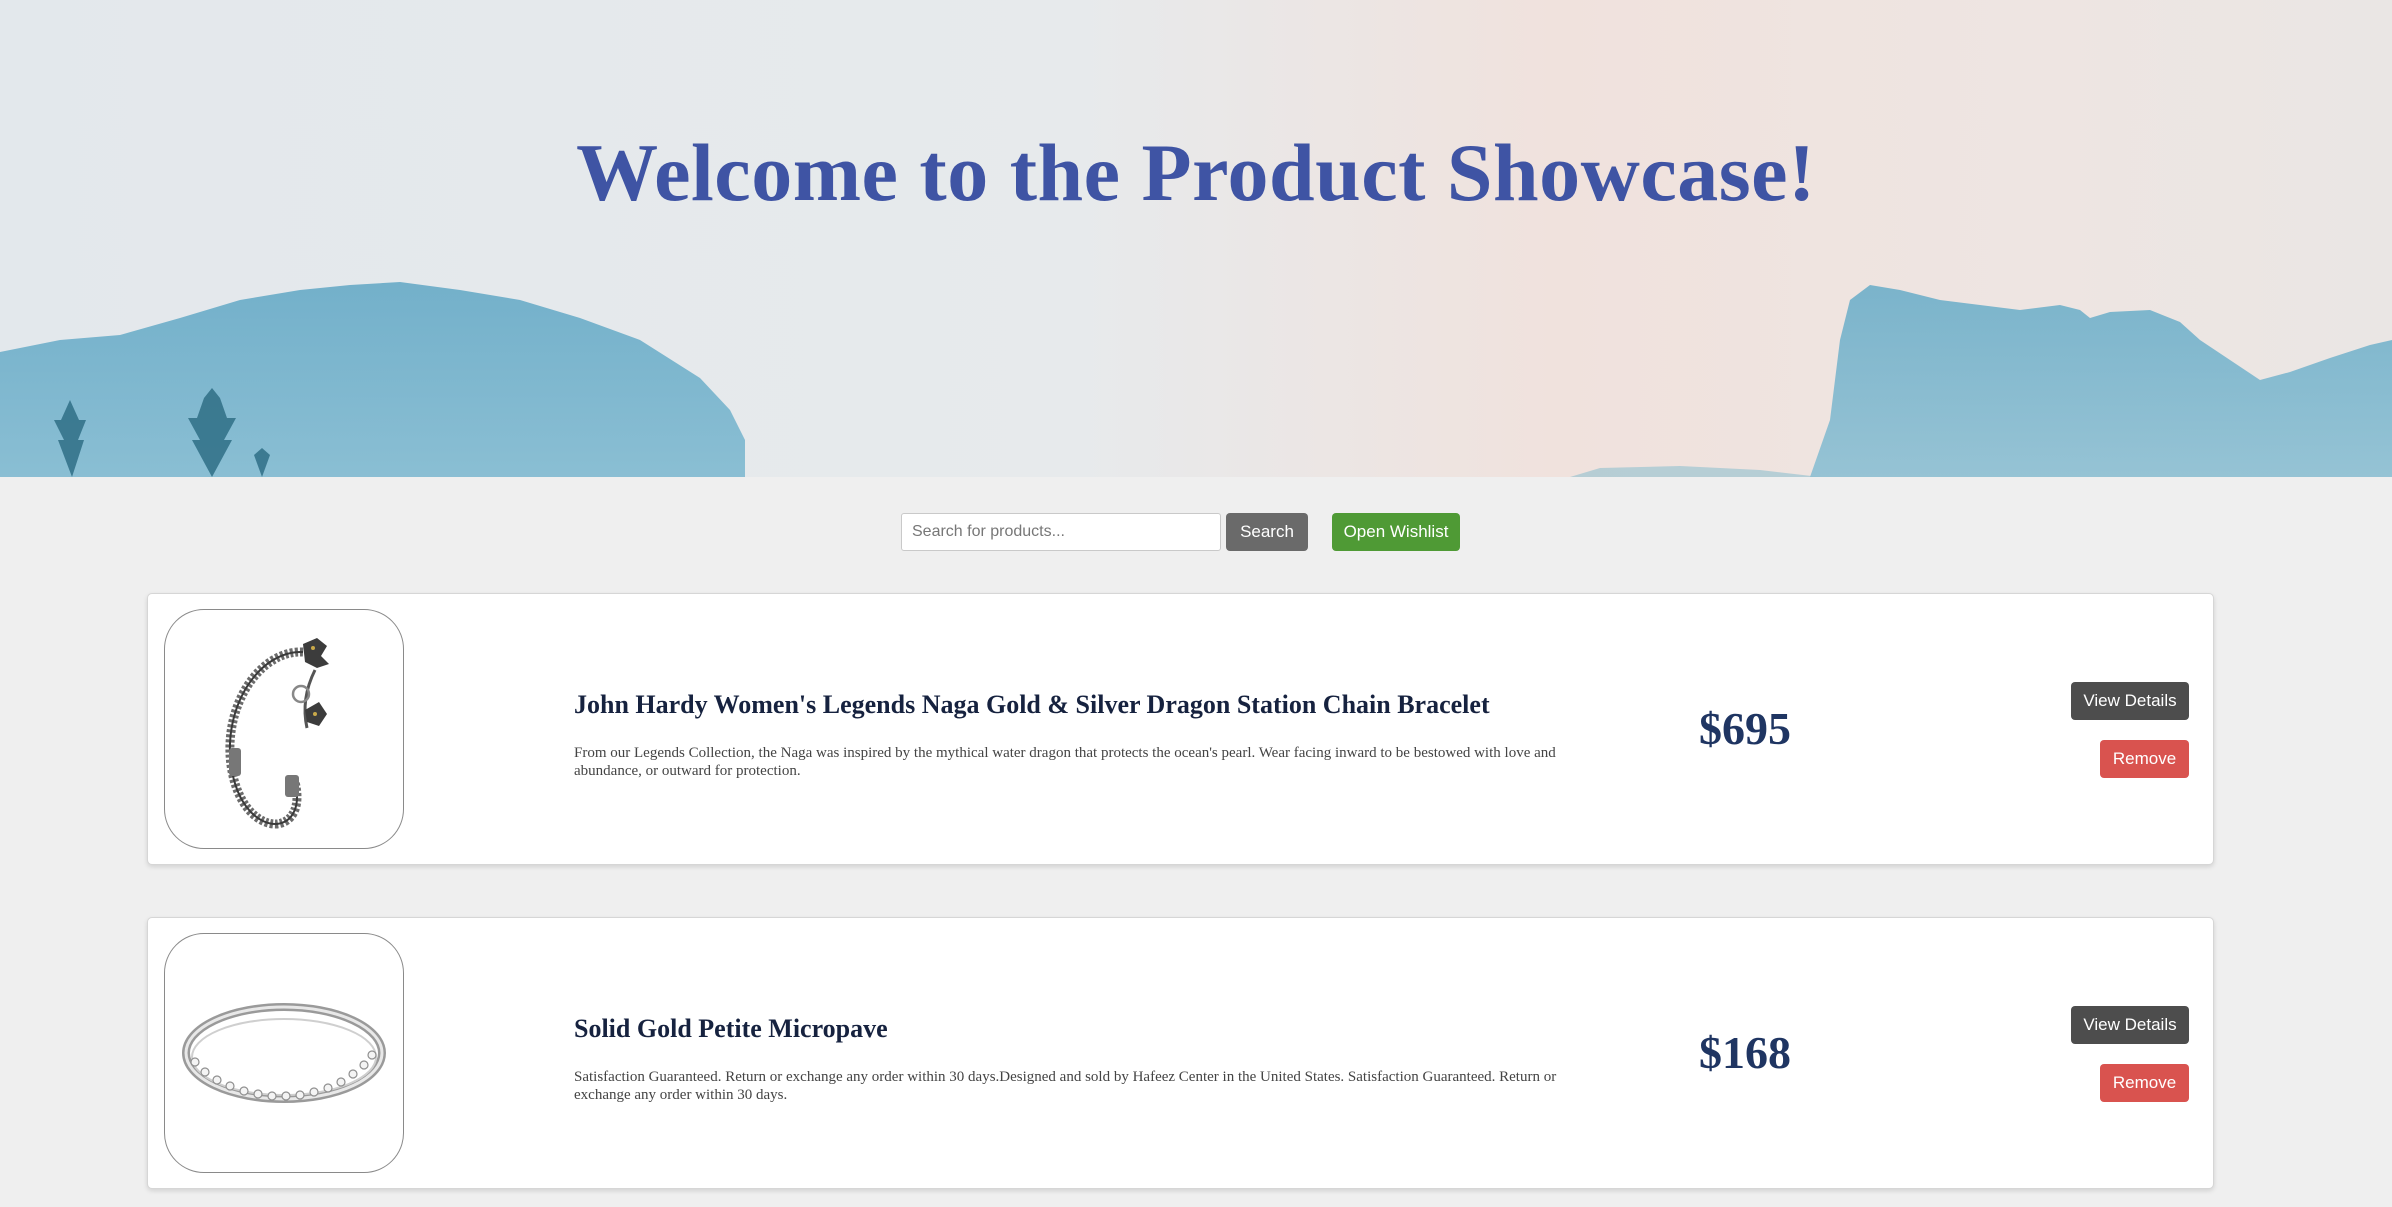  What do you see at coordinates (731, 1028) in the screenshot?
I see `product-title: Solid Gold Petite Micropave` at bounding box center [731, 1028].